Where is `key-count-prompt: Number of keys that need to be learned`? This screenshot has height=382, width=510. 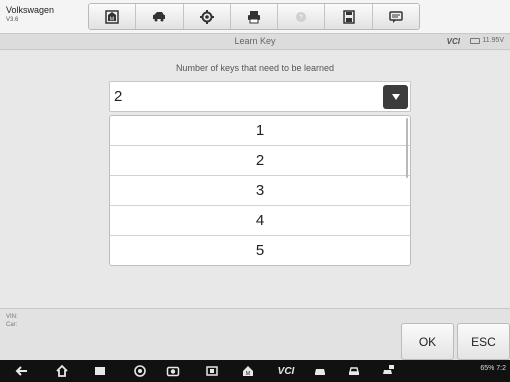
key-count-prompt: Number of keys that need to be learned is located at coordinates (255, 68).